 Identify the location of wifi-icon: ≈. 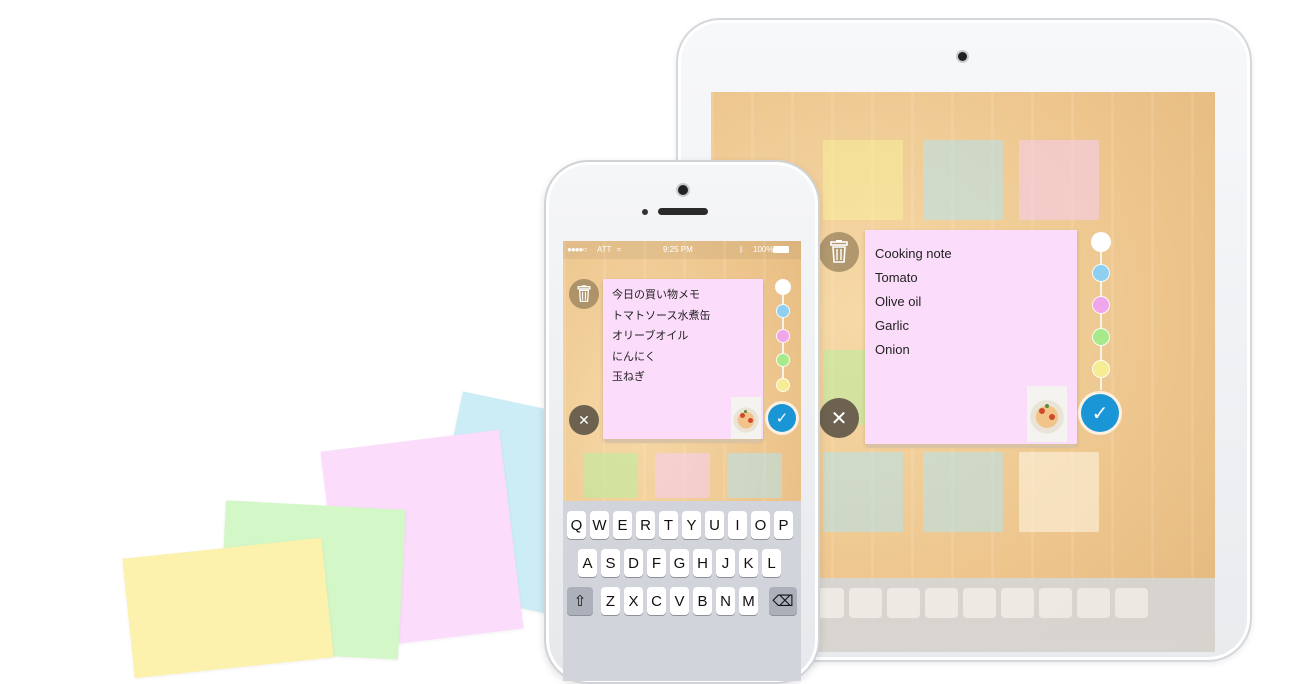
(619, 249).